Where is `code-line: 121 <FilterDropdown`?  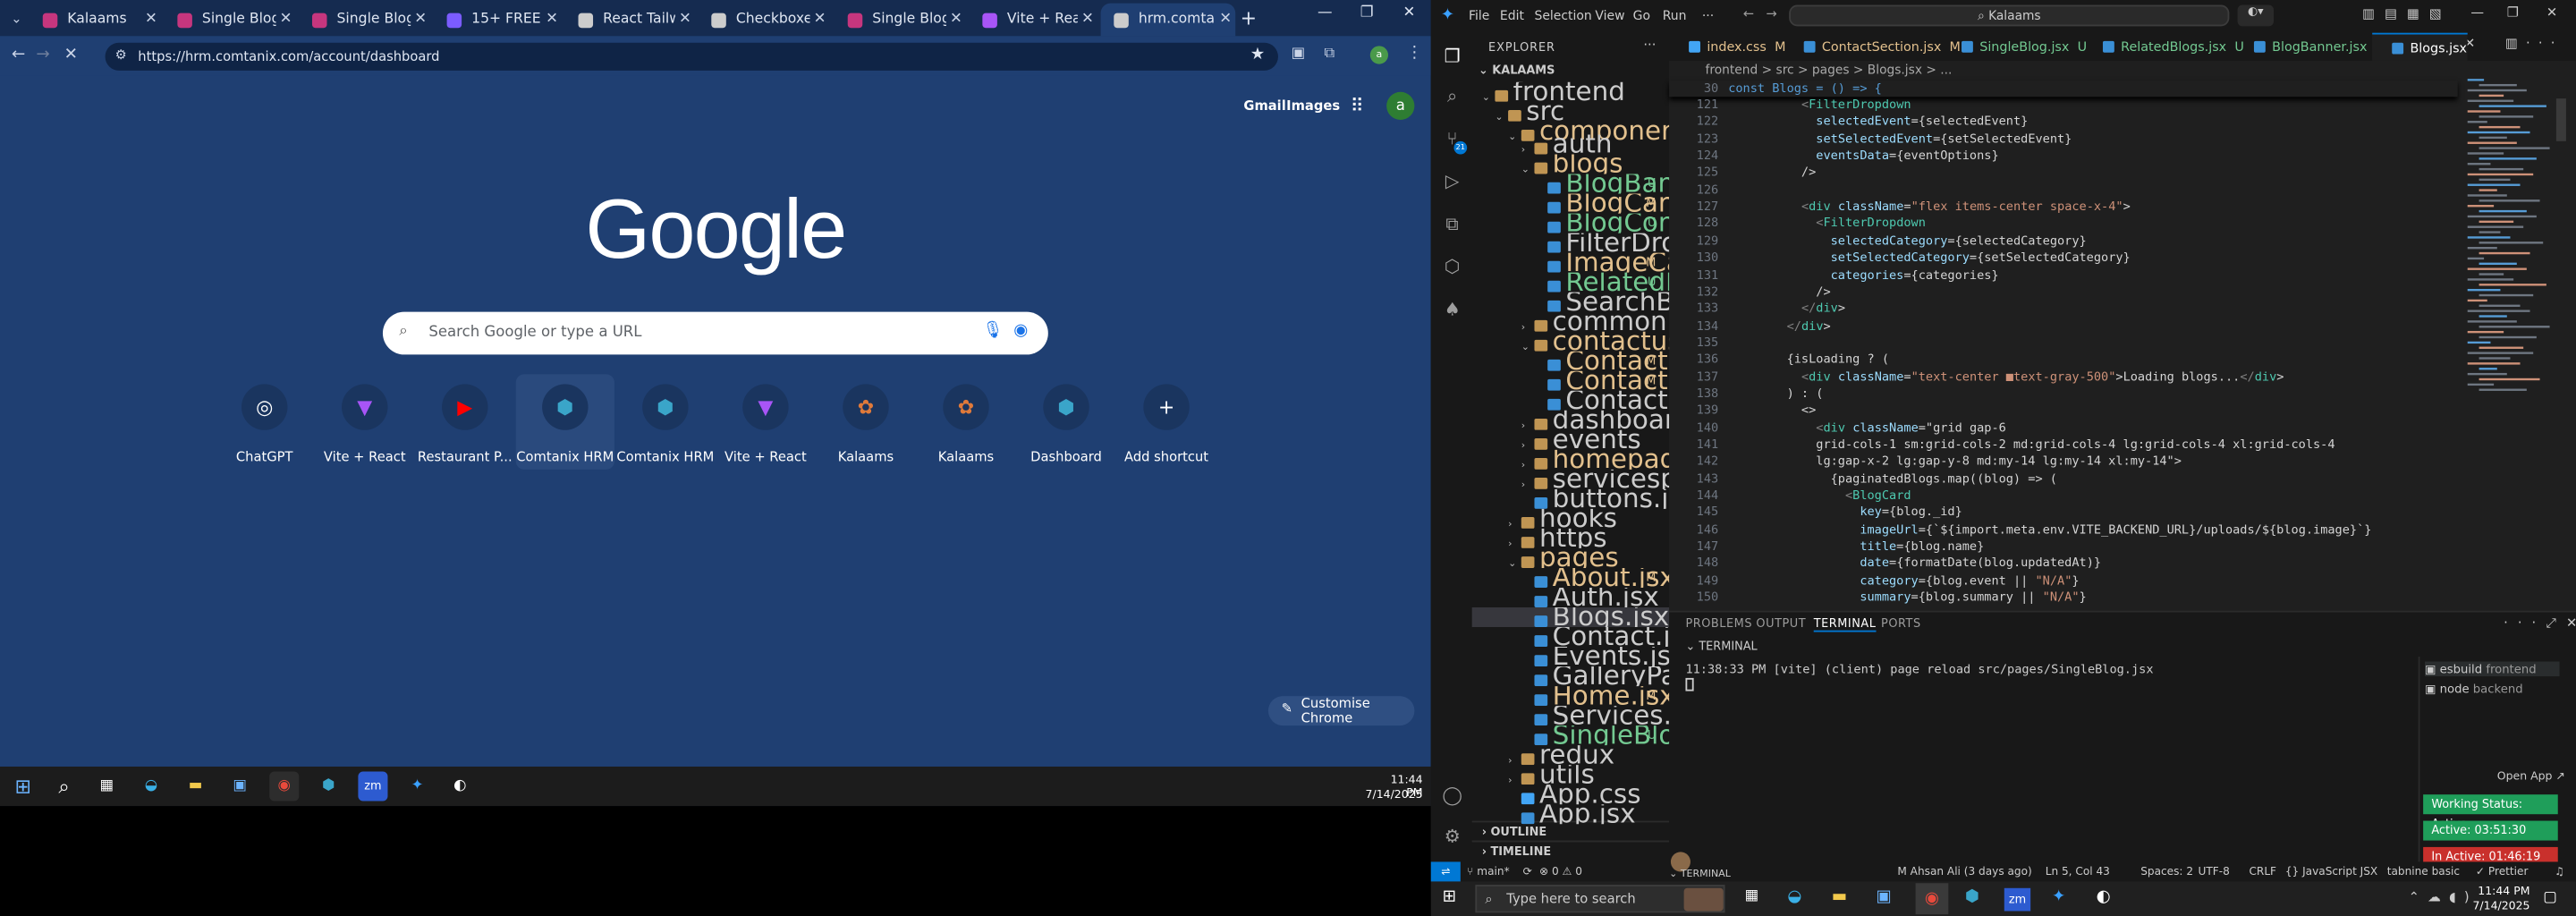
code-line: 121 <FilterDropdown is located at coordinates (1790, 105).